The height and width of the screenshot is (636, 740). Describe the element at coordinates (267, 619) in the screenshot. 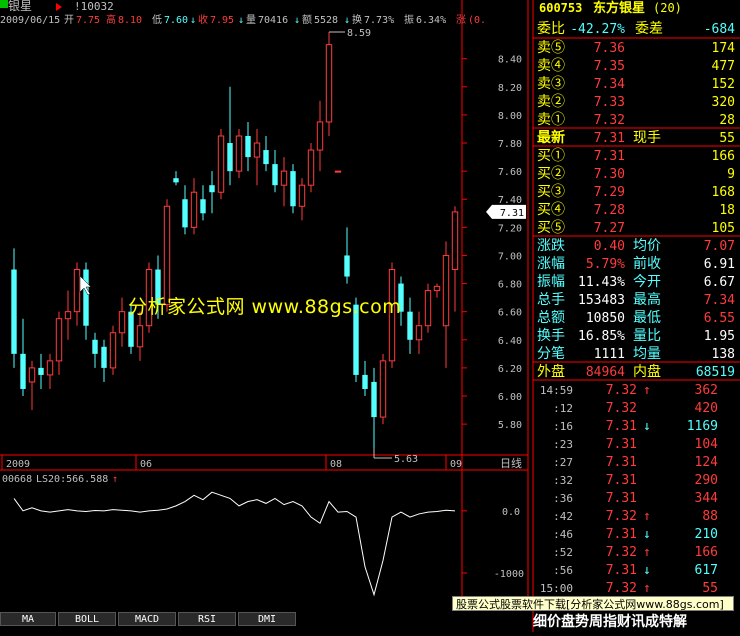

I see `tab-dmi: DMI` at that location.